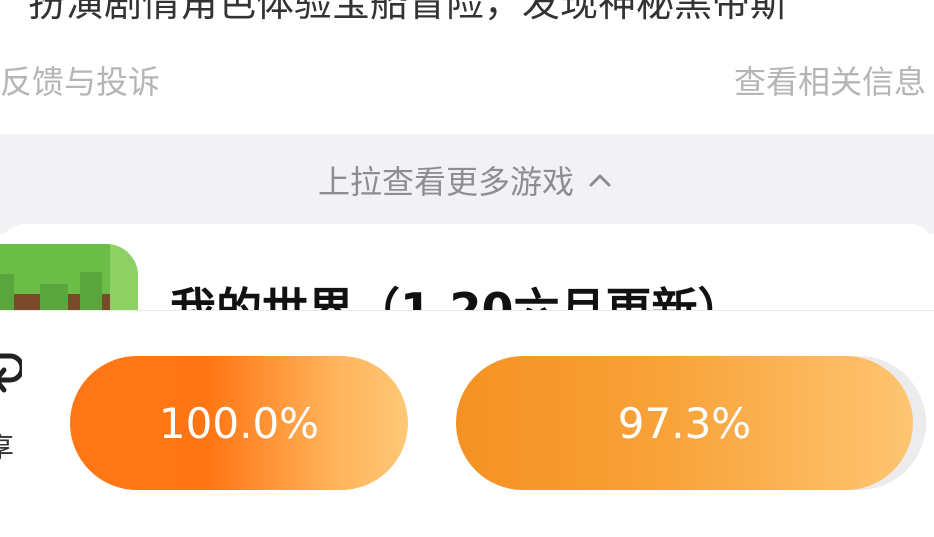 This screenshot has width=934, height=537. I want to click on feedback-link: 反馈与投诉, so click(80, 82).